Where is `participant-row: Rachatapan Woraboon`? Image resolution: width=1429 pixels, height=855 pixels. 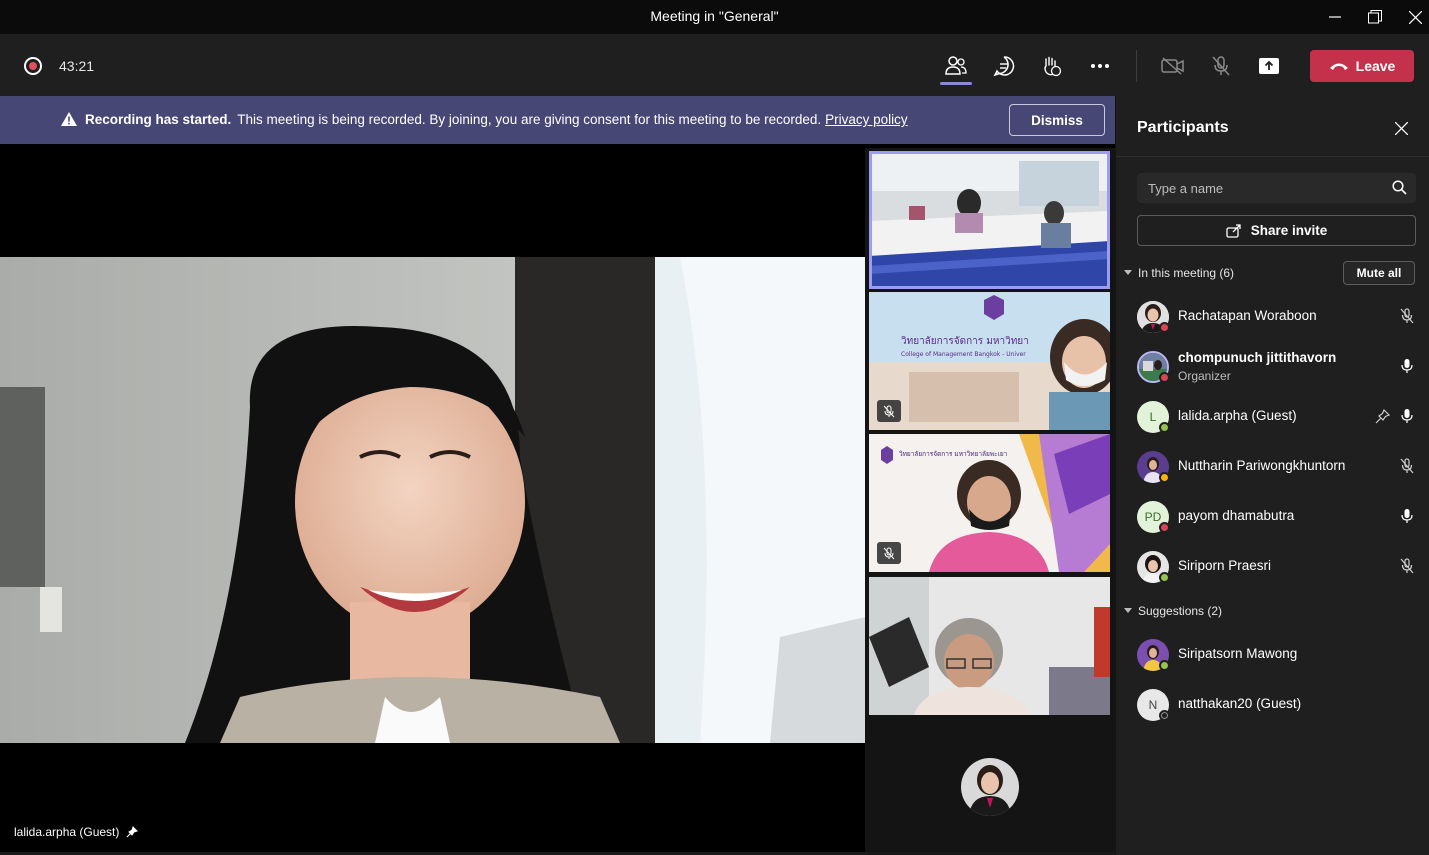
participant-row: Rachatapan Woraboon is located at coordinates (1272, 317).